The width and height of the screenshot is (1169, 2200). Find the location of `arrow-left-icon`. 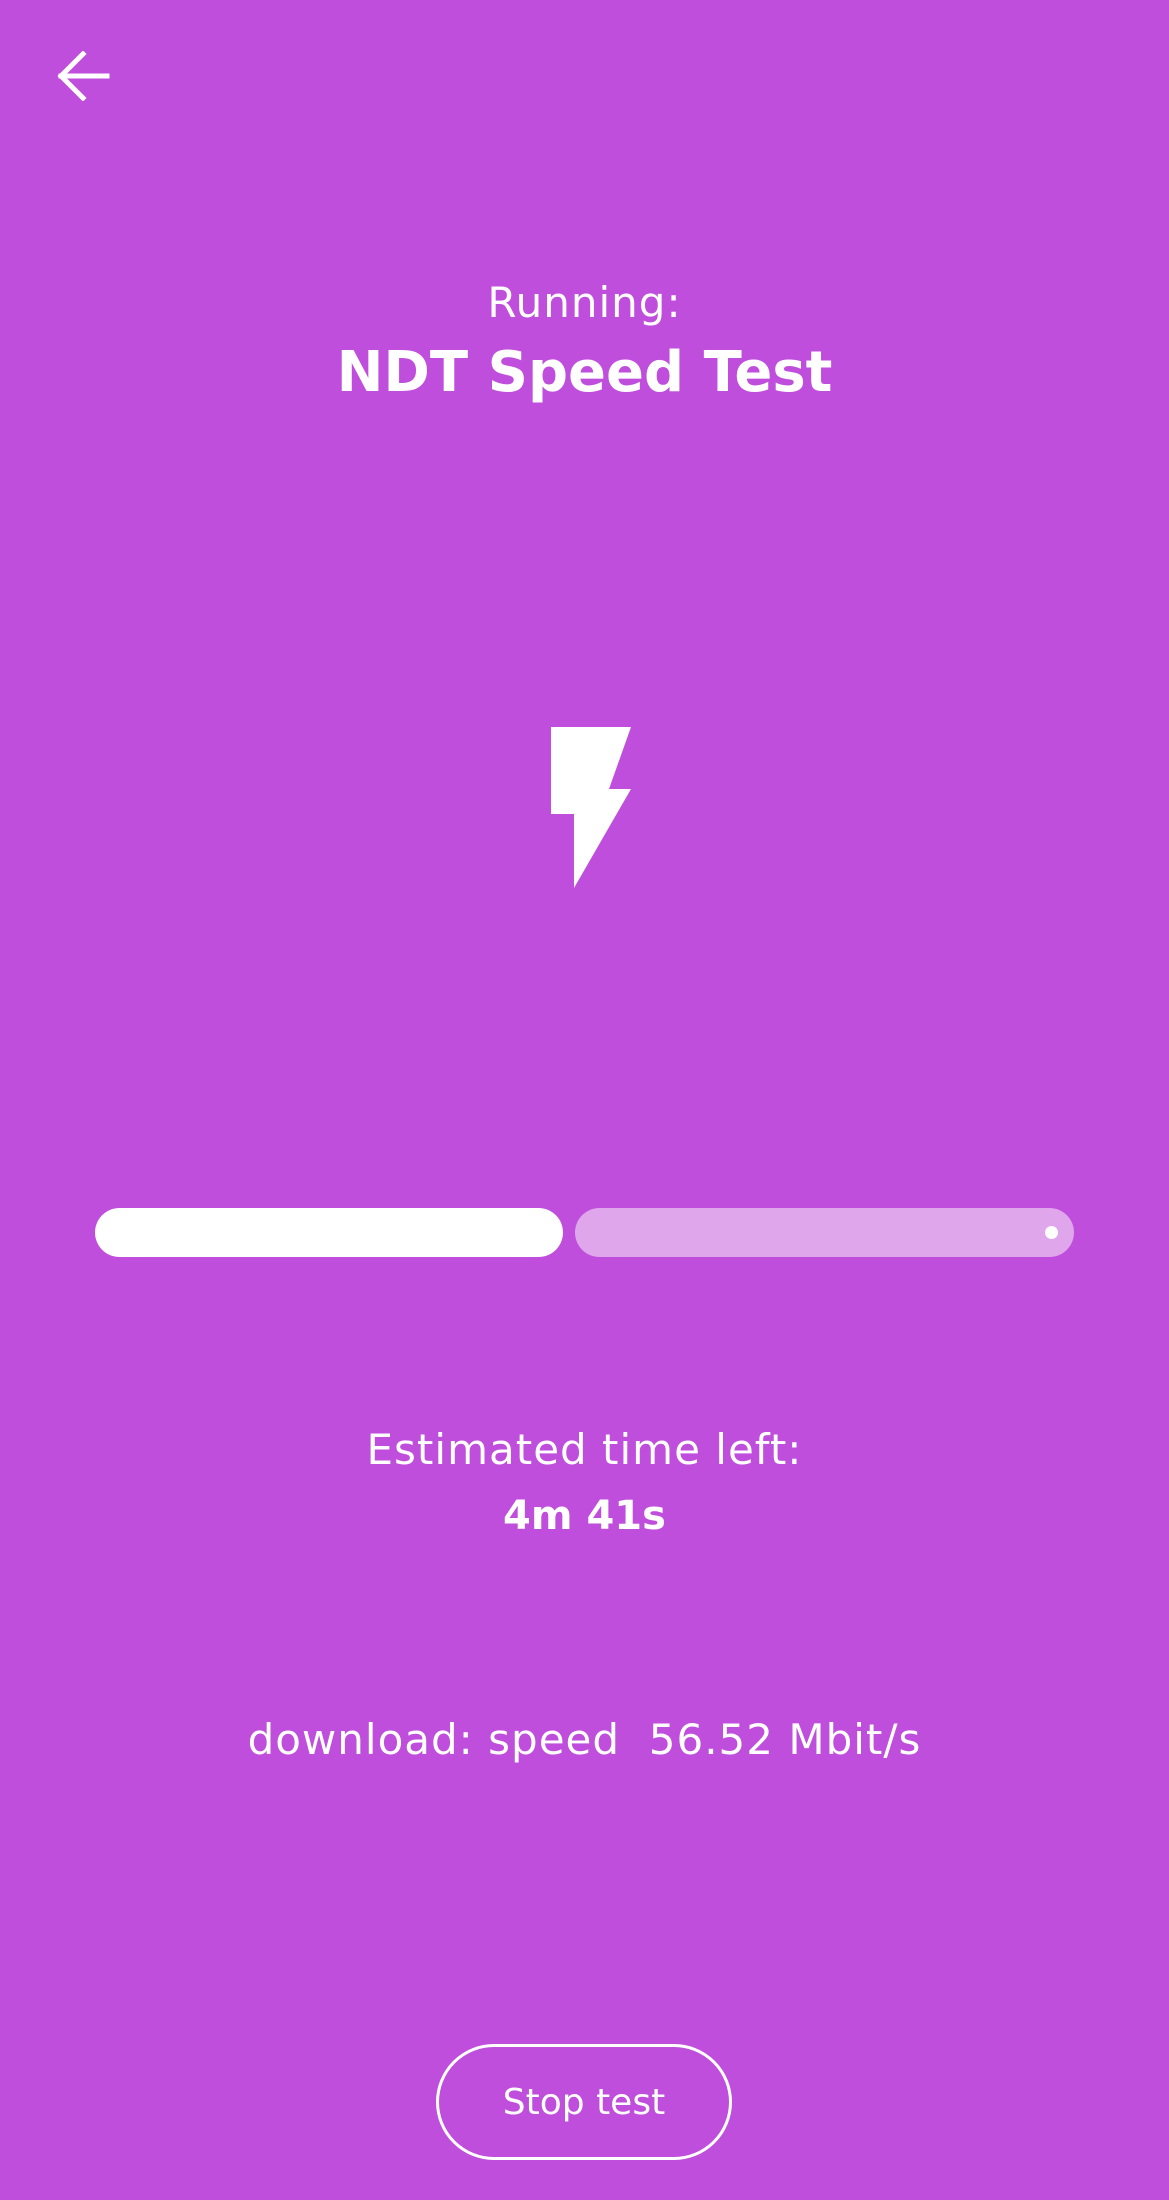

arrow-left-icon is located at coordinates (84, 77).